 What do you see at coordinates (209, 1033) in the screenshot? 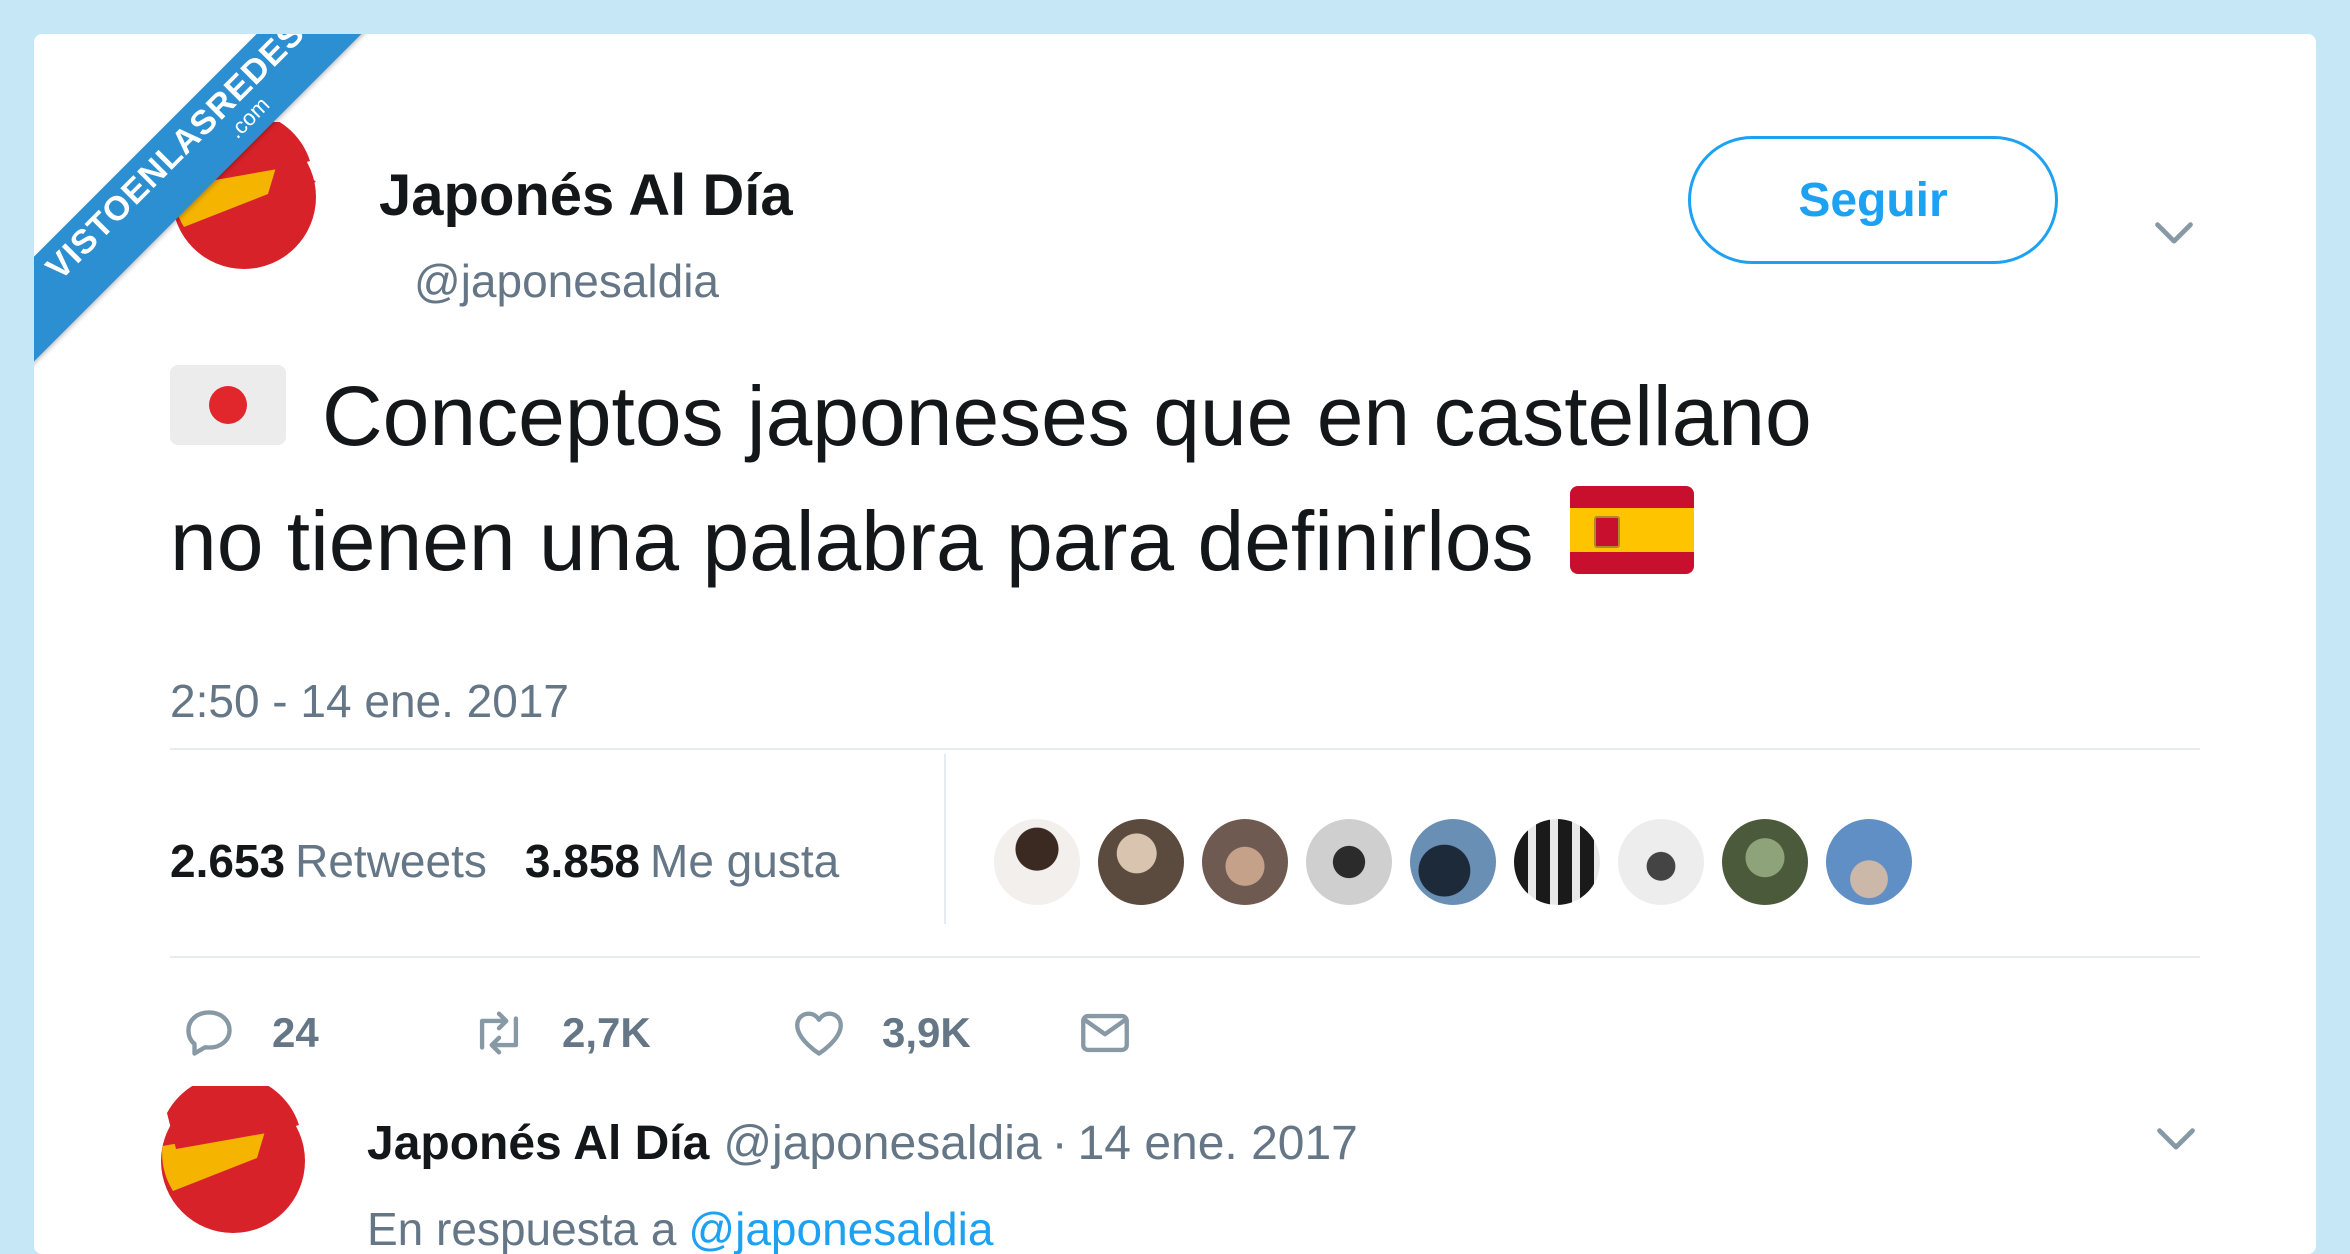
I see `reply-icon` at bounding box center [209, 1033].